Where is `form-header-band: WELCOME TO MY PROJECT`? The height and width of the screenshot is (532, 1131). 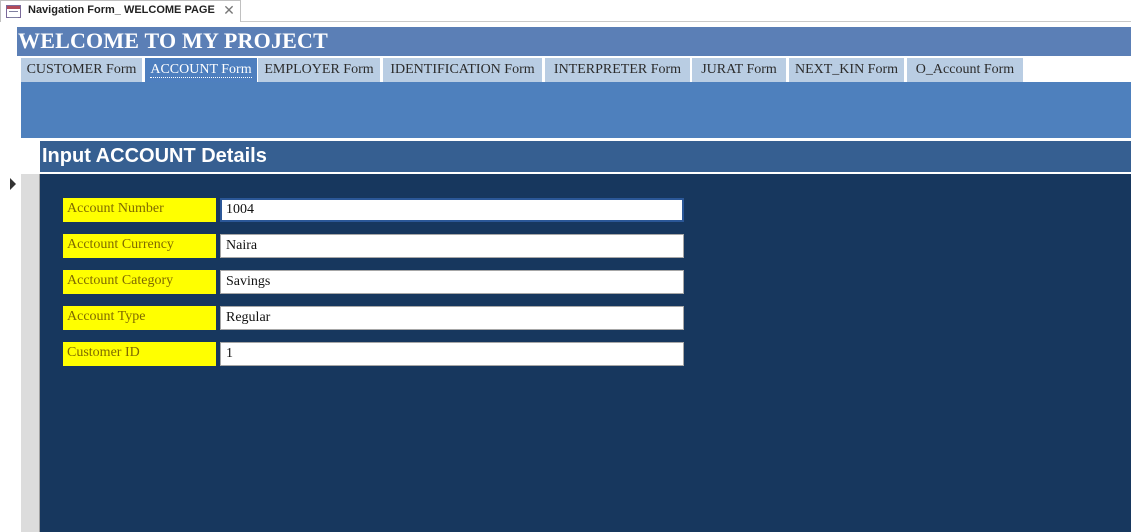 form-header-band: WELCOME TO MY PROJECT is located at coordinates (574, 41).